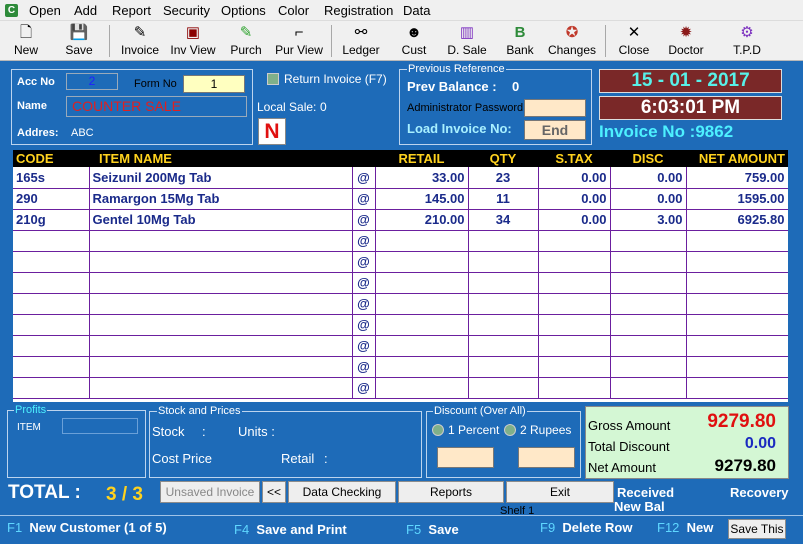  I want to click on cell-net-amount: 6925.80, so click(737, 220).